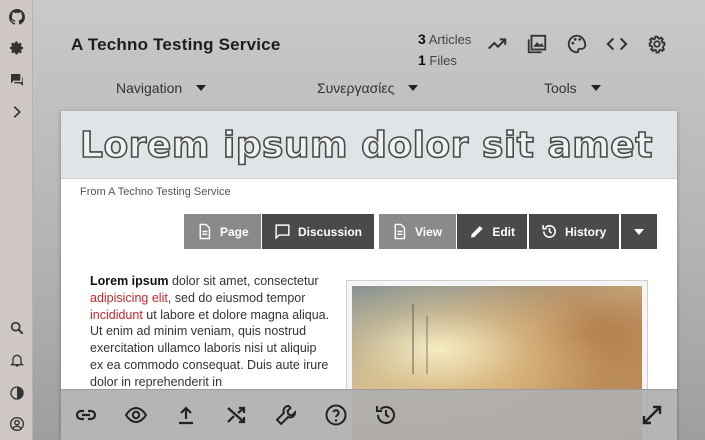 This screenshot has width=705, height=440. I want to click on sidebar-rail, so click(16, 220).